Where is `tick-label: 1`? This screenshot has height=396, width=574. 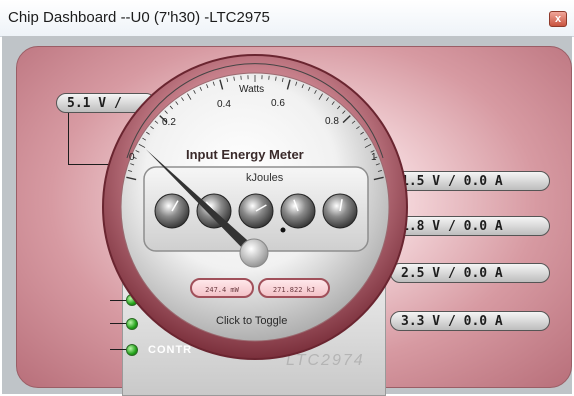
tick-label: 1 is located at coordinates (374, 157).